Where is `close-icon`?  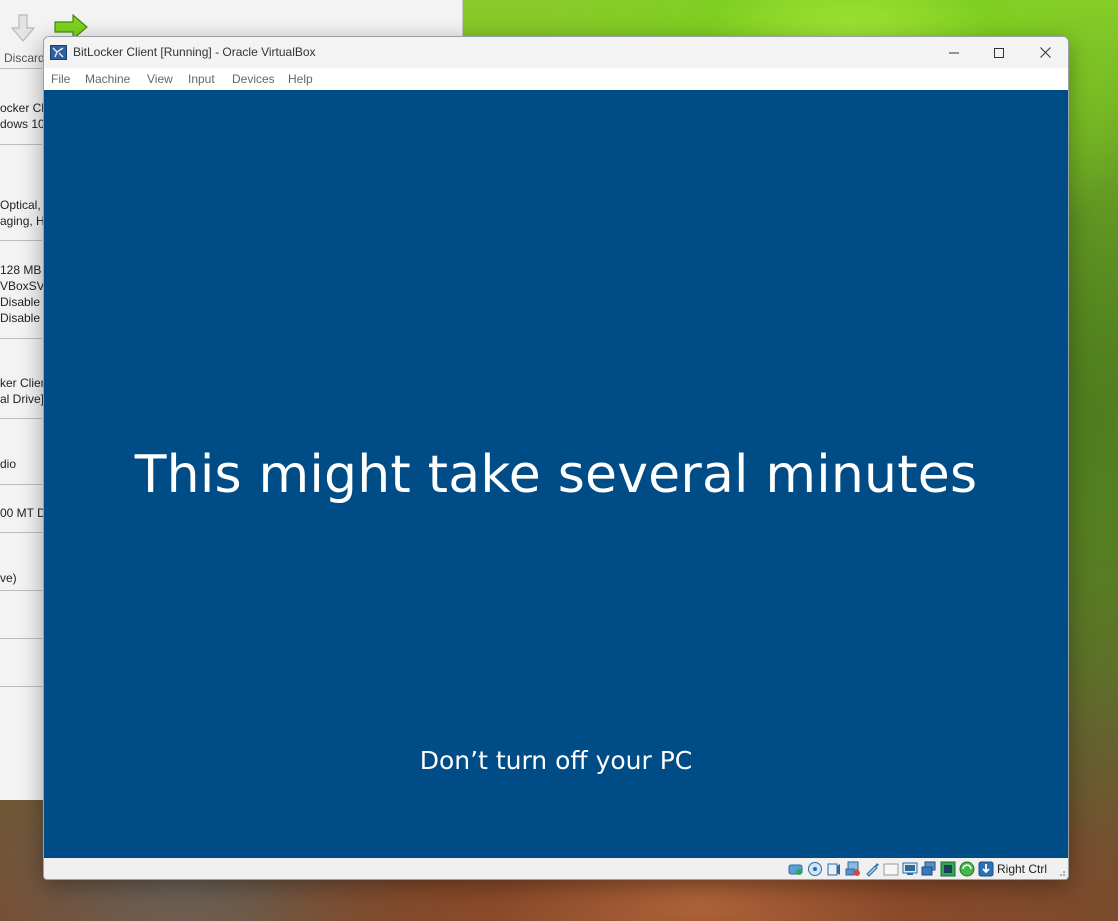
close-icon is located at coordinates (1045, 52).